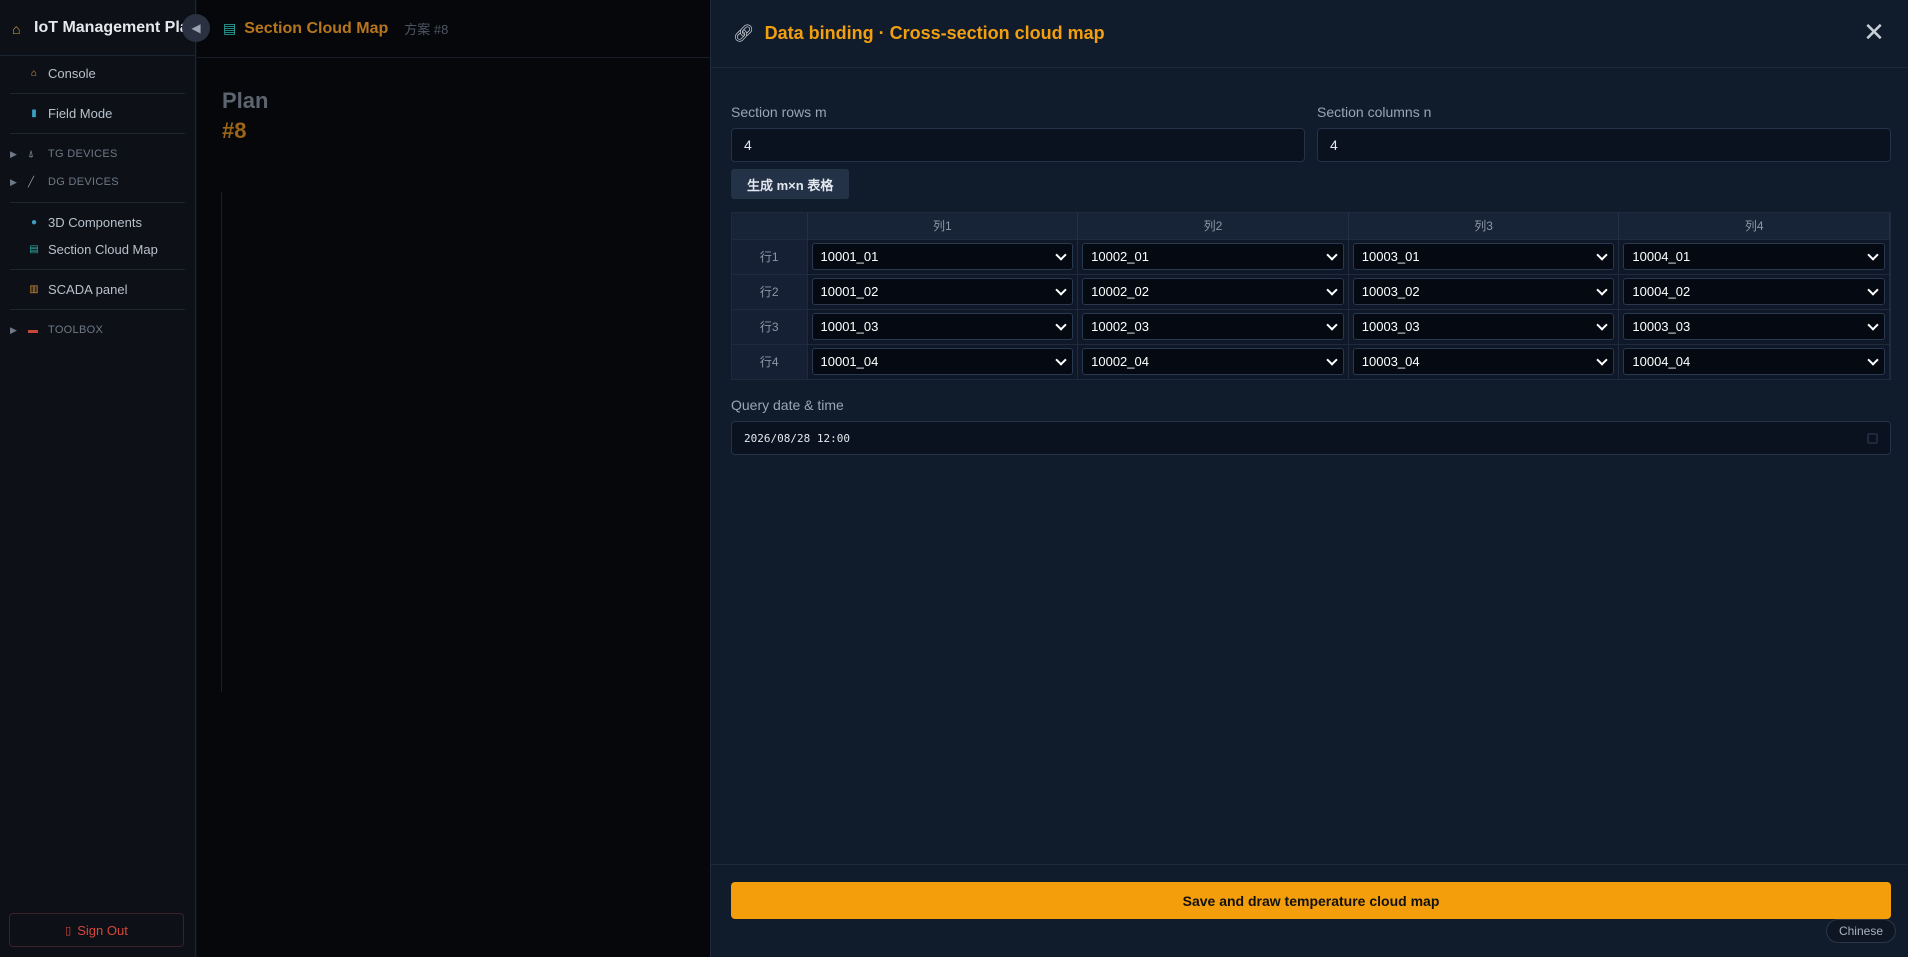 The height and width of the screenshot is (957, 1908). Describe the element at coordinates (1213, 256) in the screenshot. I see `sensor-select: 10002_01` at that location.